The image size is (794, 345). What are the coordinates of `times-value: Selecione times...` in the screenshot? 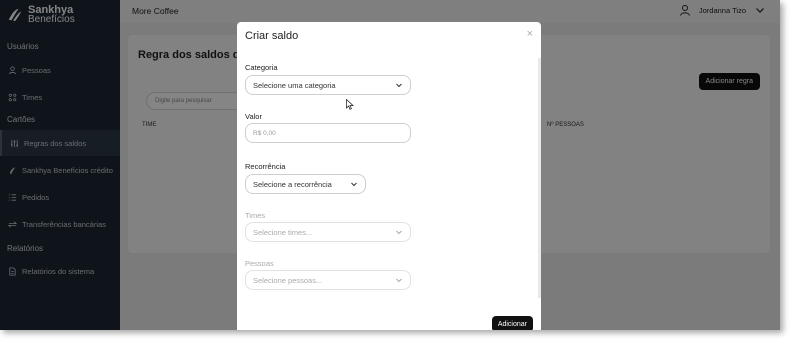 It's located at (283, 232).